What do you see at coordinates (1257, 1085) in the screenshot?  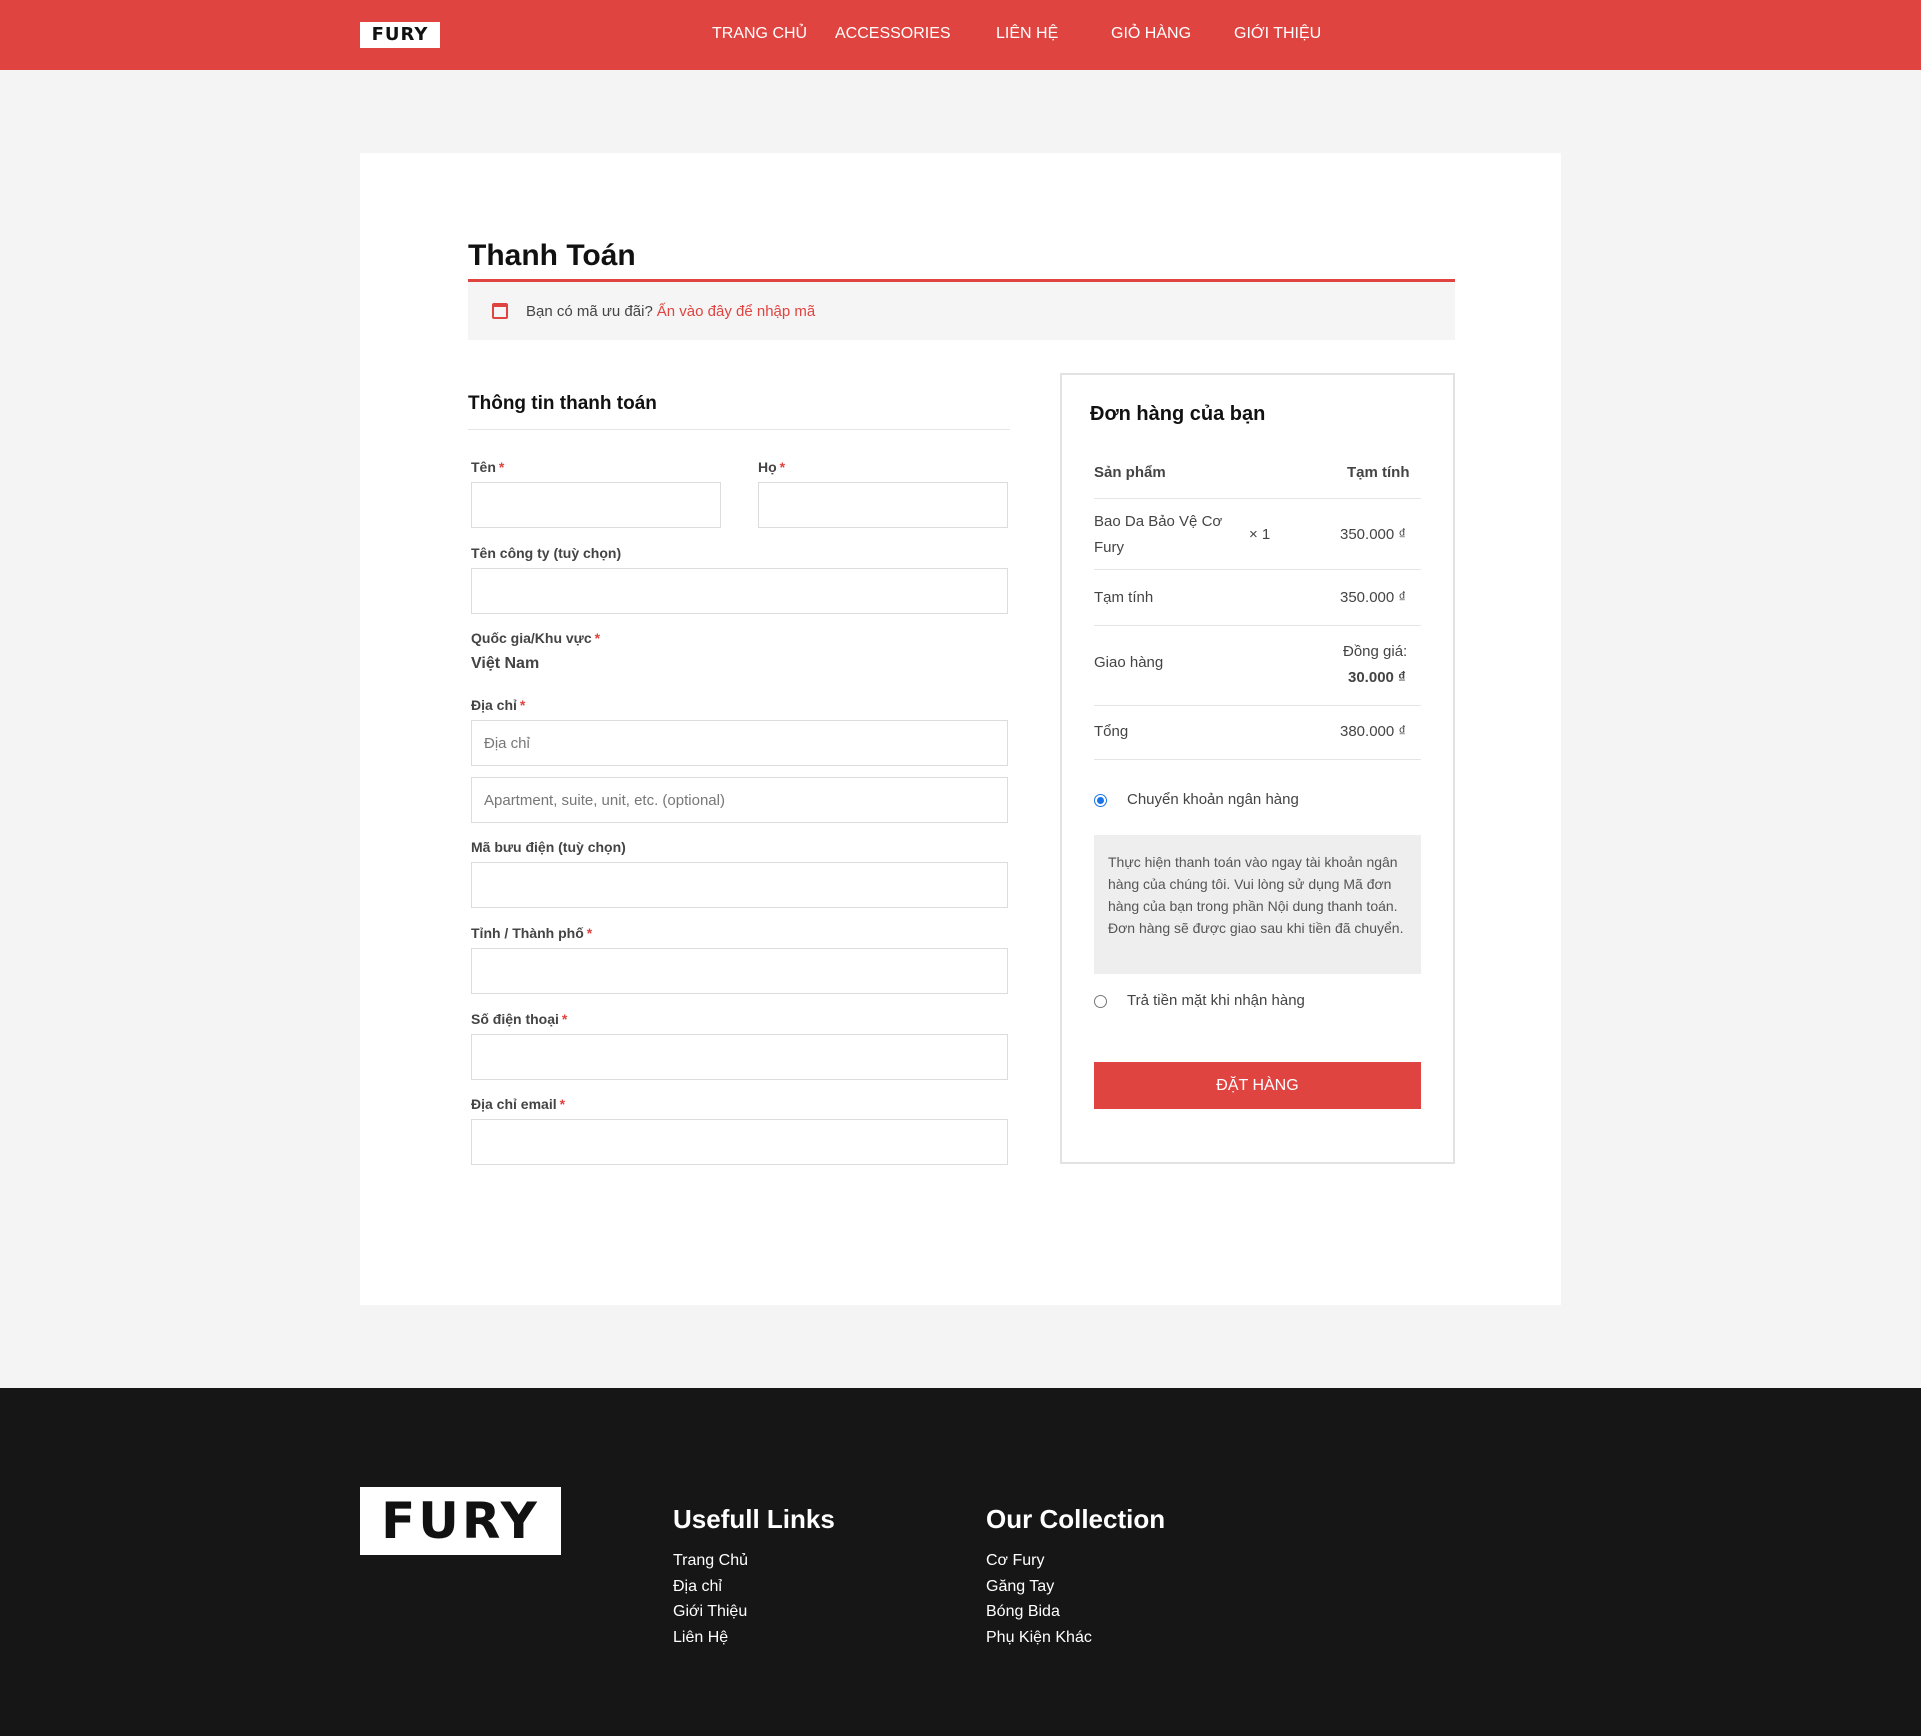 I see `place-order-button: ĐẶT HÀNG` at bounding box center [1257, 1085].